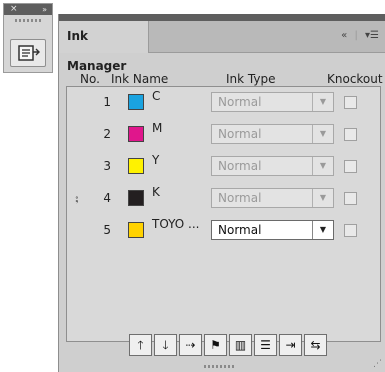  I want to click on move-down-button: 🡓, so click(165, 345).